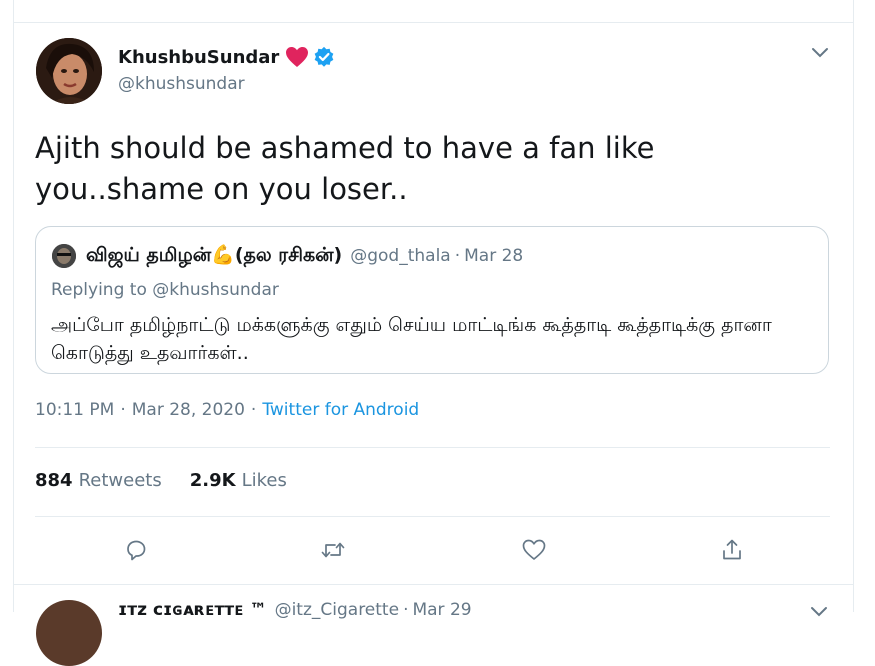 This screenshot has width=875, height=666. I want to click on quoted-avatar-photo-icon, so click(64, 256).